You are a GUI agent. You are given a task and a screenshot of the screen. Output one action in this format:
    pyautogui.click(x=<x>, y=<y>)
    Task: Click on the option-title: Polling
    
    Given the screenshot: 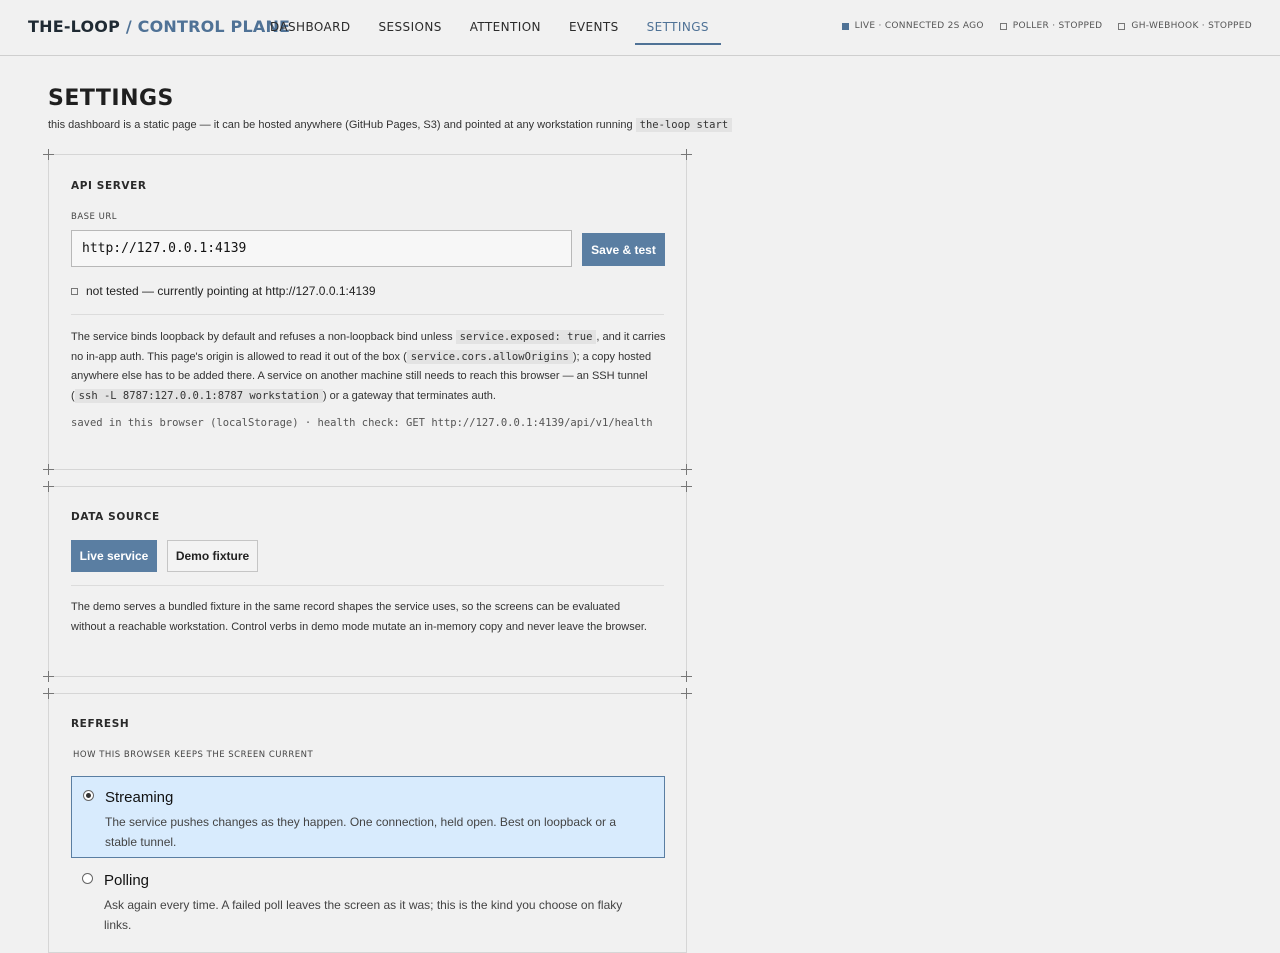 What is the action you would take?
    pyautogui.click(x=127, y=880)
    